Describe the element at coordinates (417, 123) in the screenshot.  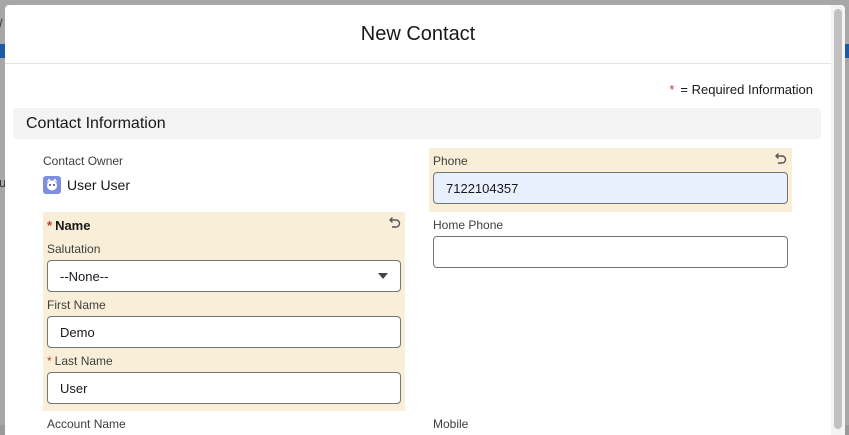
I see `section-header-contact-information: Contact Information` at that location.